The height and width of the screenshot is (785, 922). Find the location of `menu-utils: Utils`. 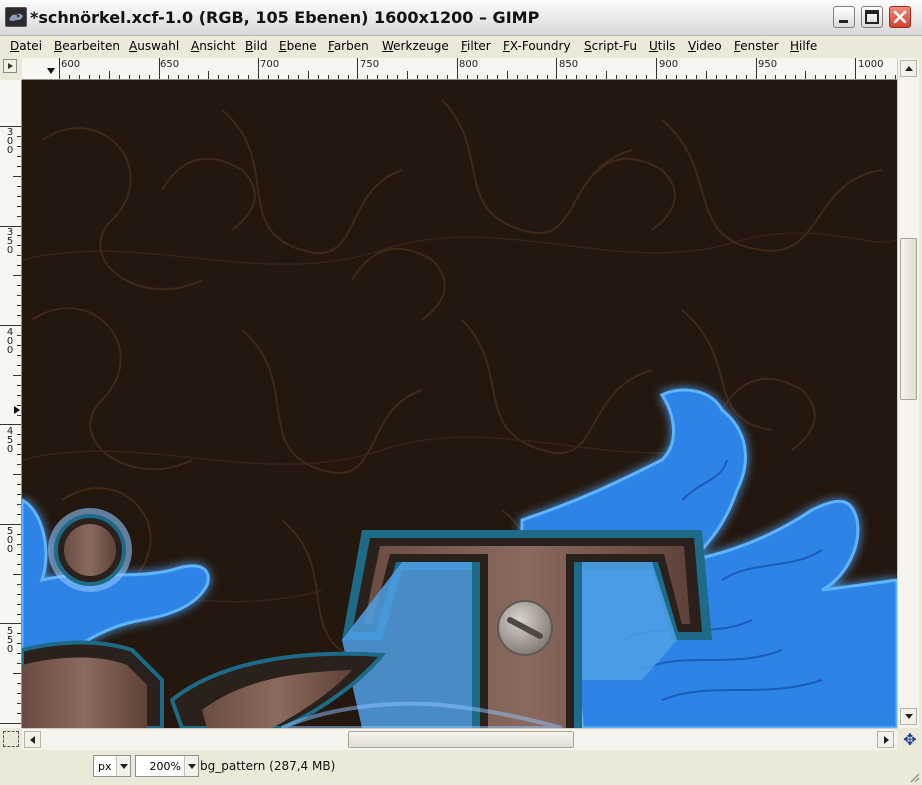

menu-utils: Utils is located at coordinates (662, 46).